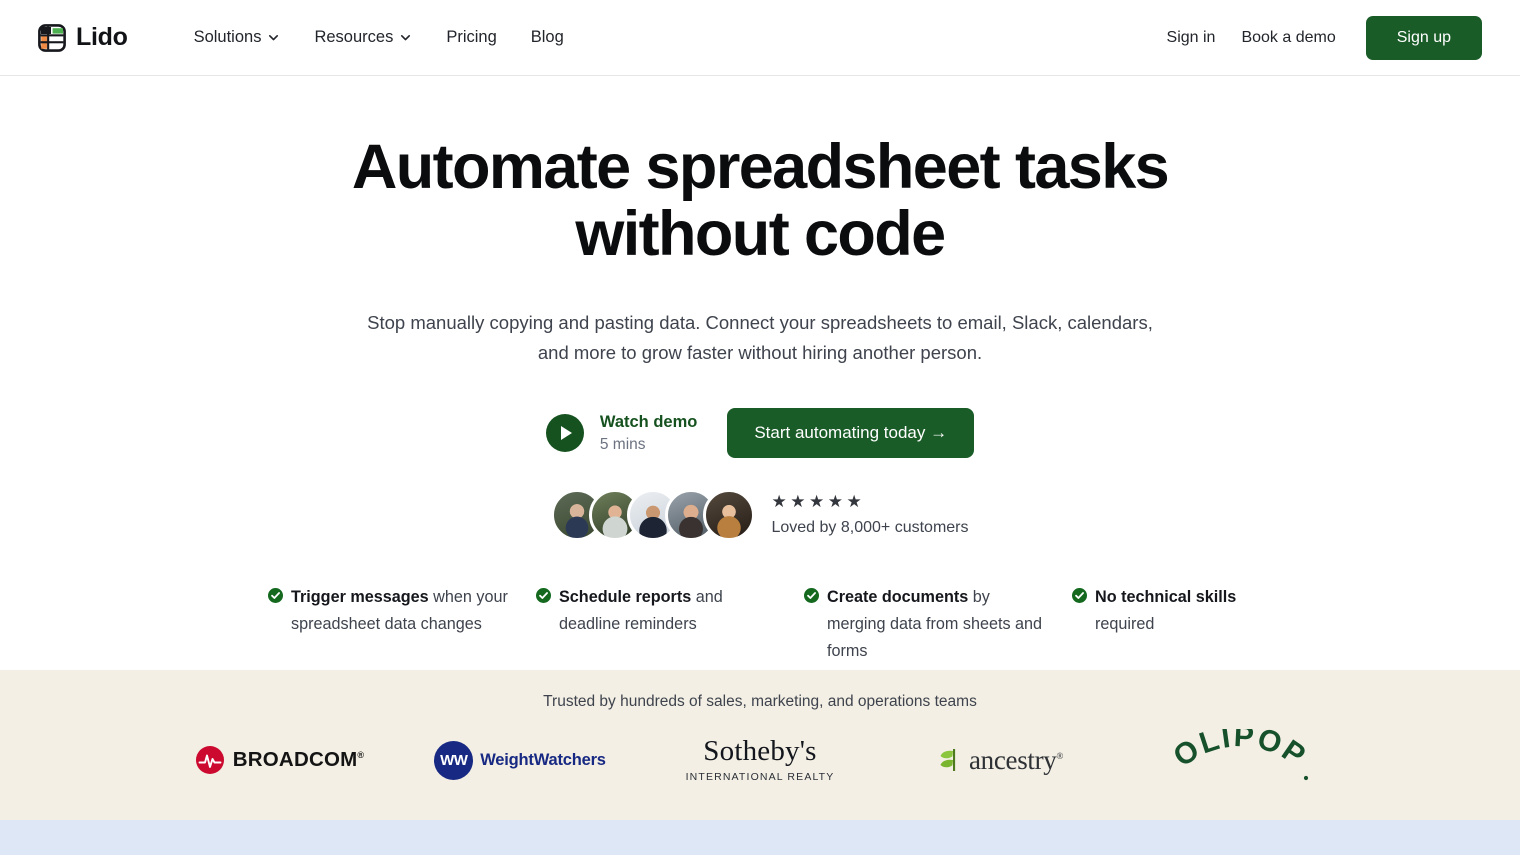  What do you see at coordinates (760, 515) in the screenshot?
I see `social-proof: ★ ★ ★ ★ ★ Loved by 8,000+ customers` at bounding box center [760, 515].